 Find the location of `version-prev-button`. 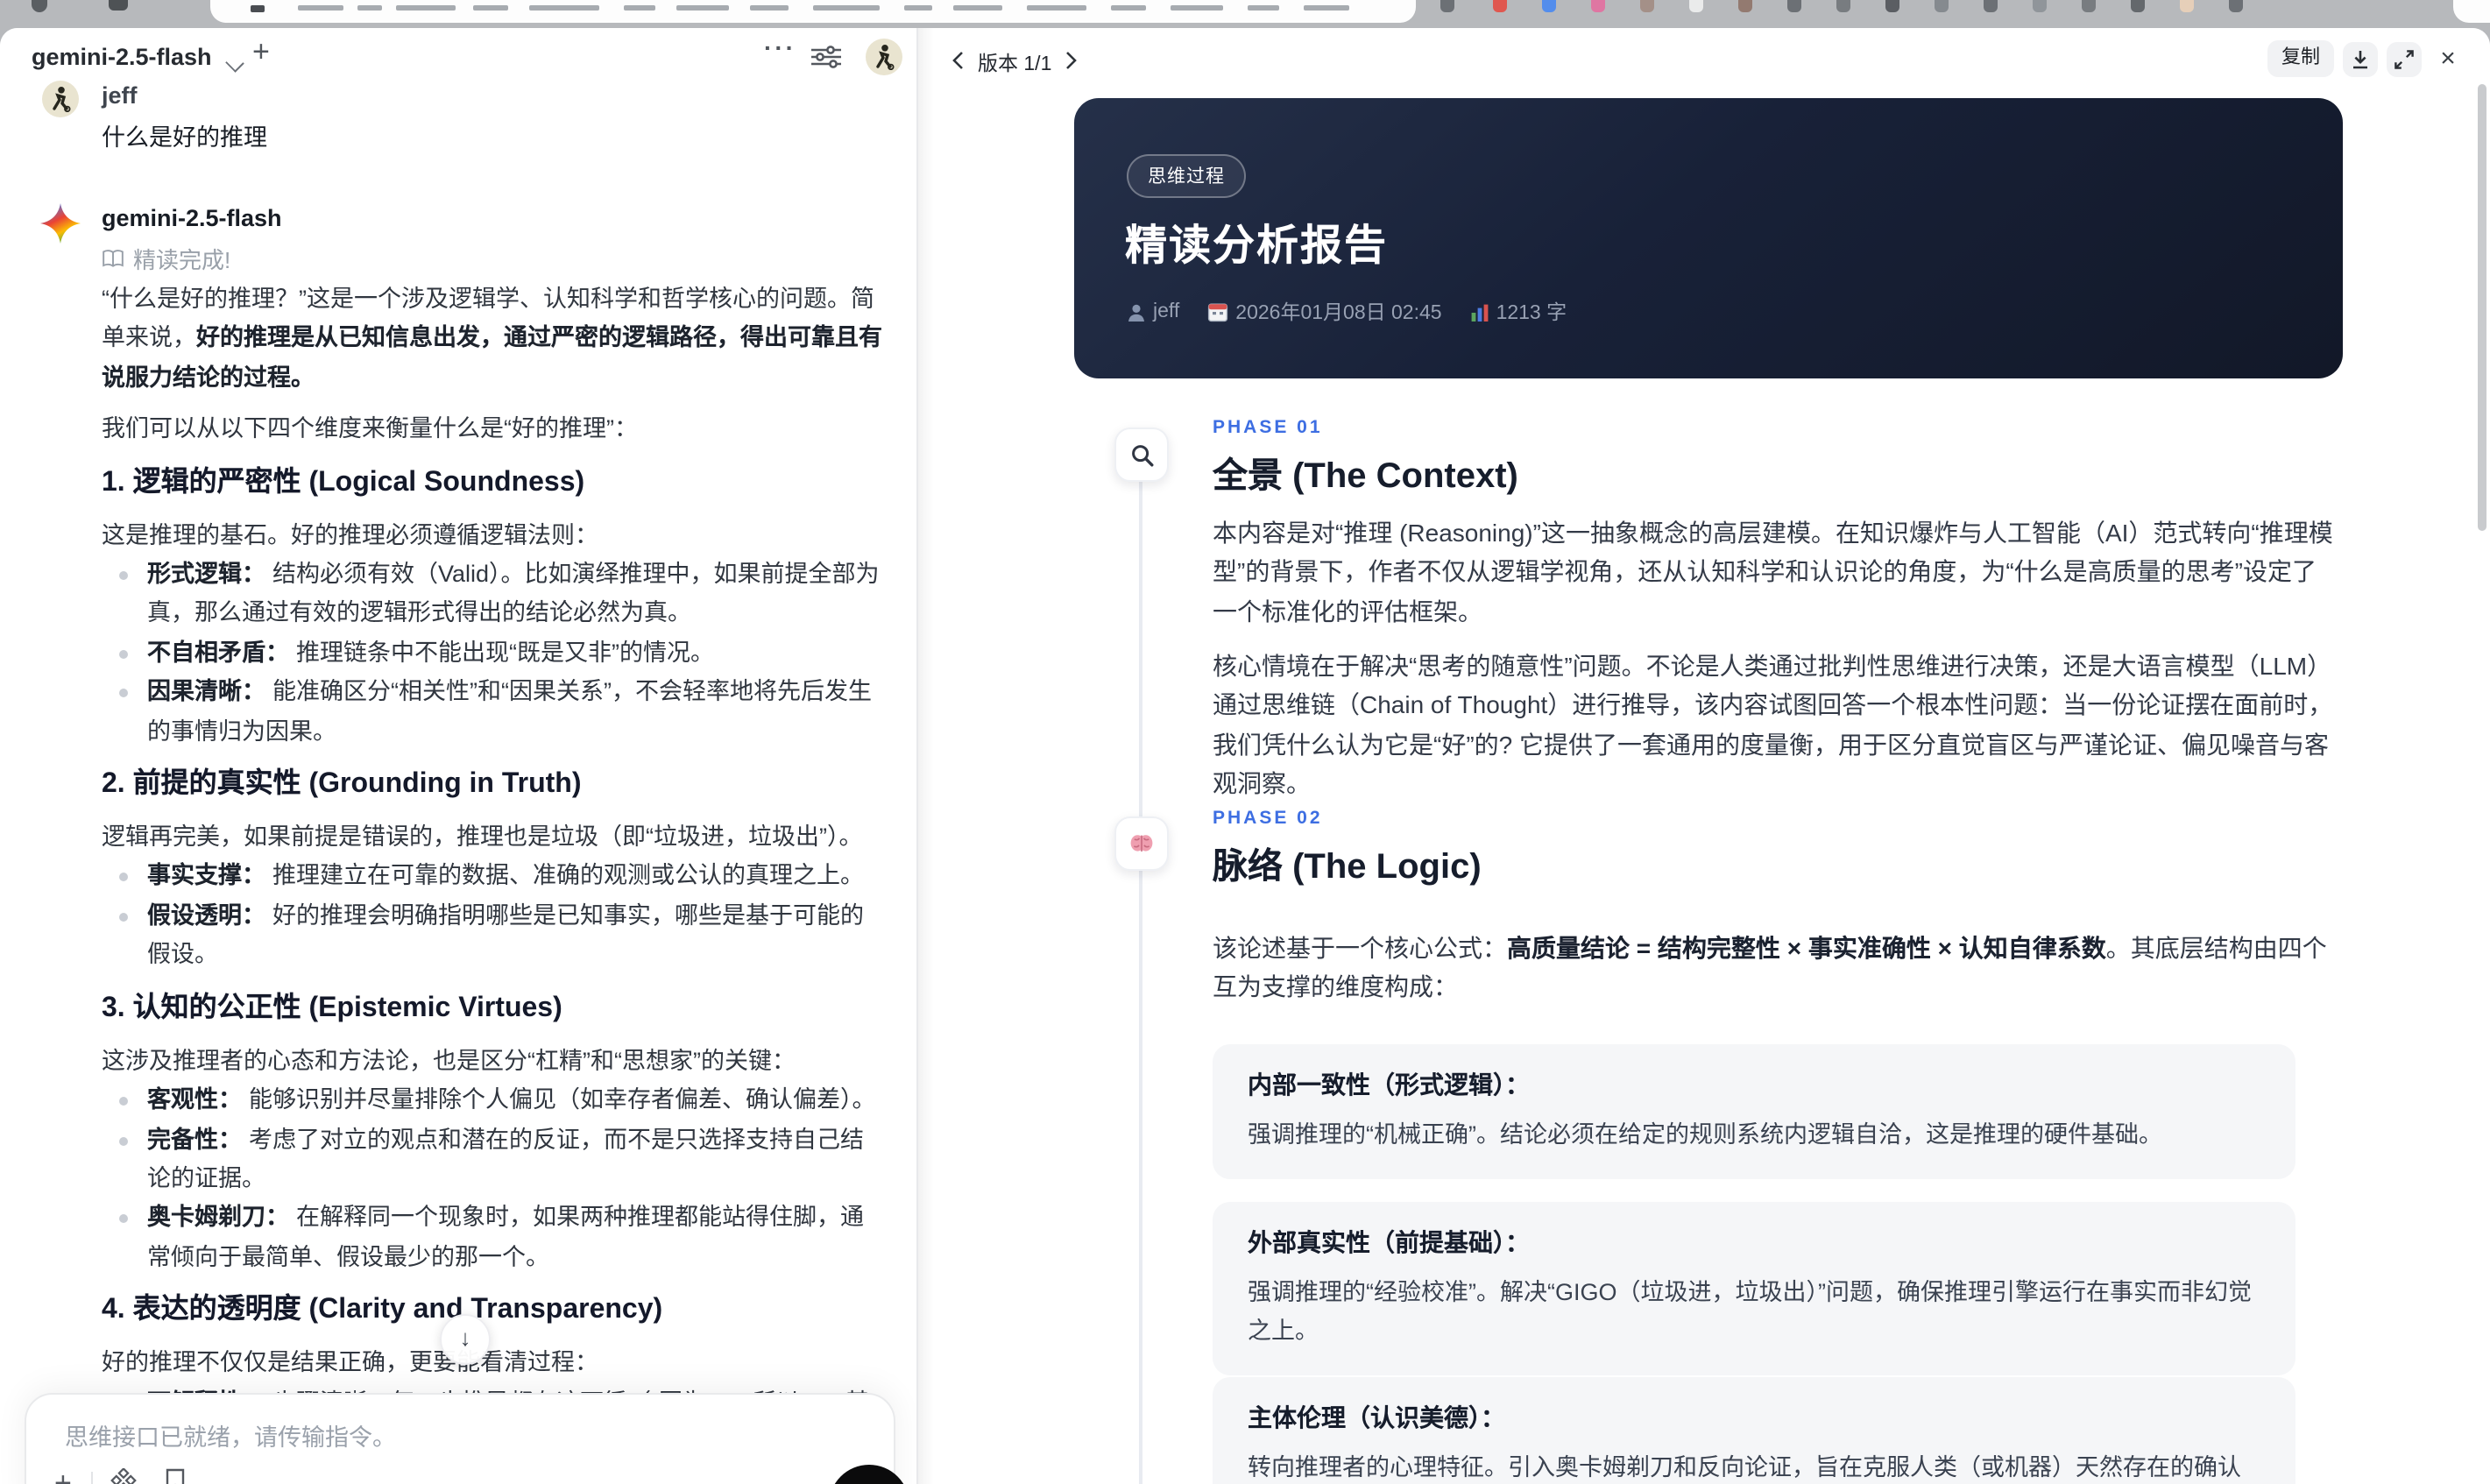

version-prev-button is located at coordinates (958, 63).